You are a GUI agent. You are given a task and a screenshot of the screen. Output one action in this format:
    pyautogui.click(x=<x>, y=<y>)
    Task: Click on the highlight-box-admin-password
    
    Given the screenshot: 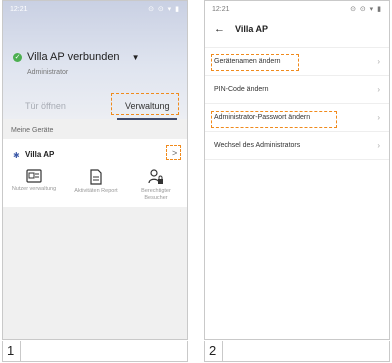 What is the action you would take?
    pyautogui.click(x=274, y=119)
    